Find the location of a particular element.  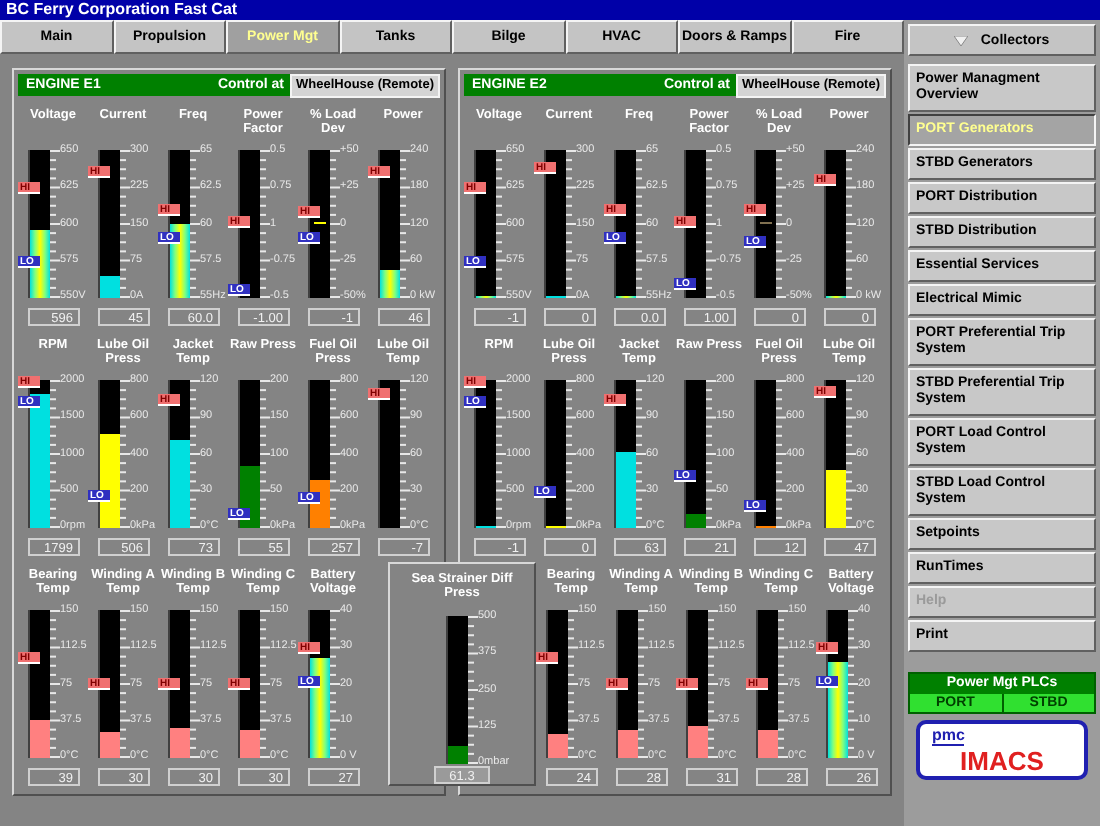

imacs-logo: pmc IMACS is located at coordinates (1002, 750).